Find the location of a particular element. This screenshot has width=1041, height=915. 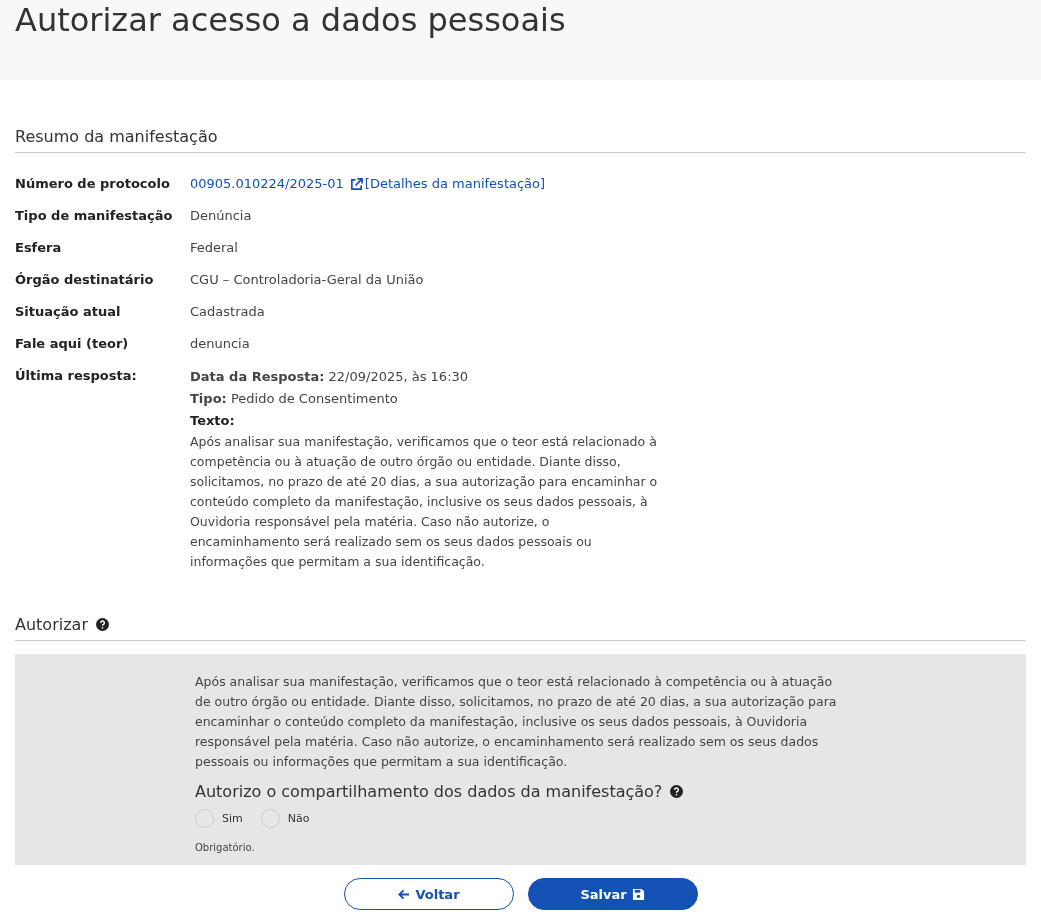

response-type: Tipo: Pedido de Consentimento is located at coordinates (294, 399).